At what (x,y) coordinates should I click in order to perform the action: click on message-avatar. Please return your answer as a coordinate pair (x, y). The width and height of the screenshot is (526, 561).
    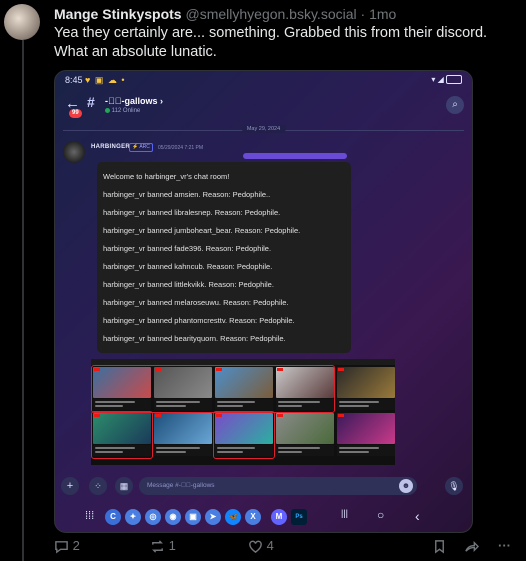
    Looking at the image, I should click on (74, 152).